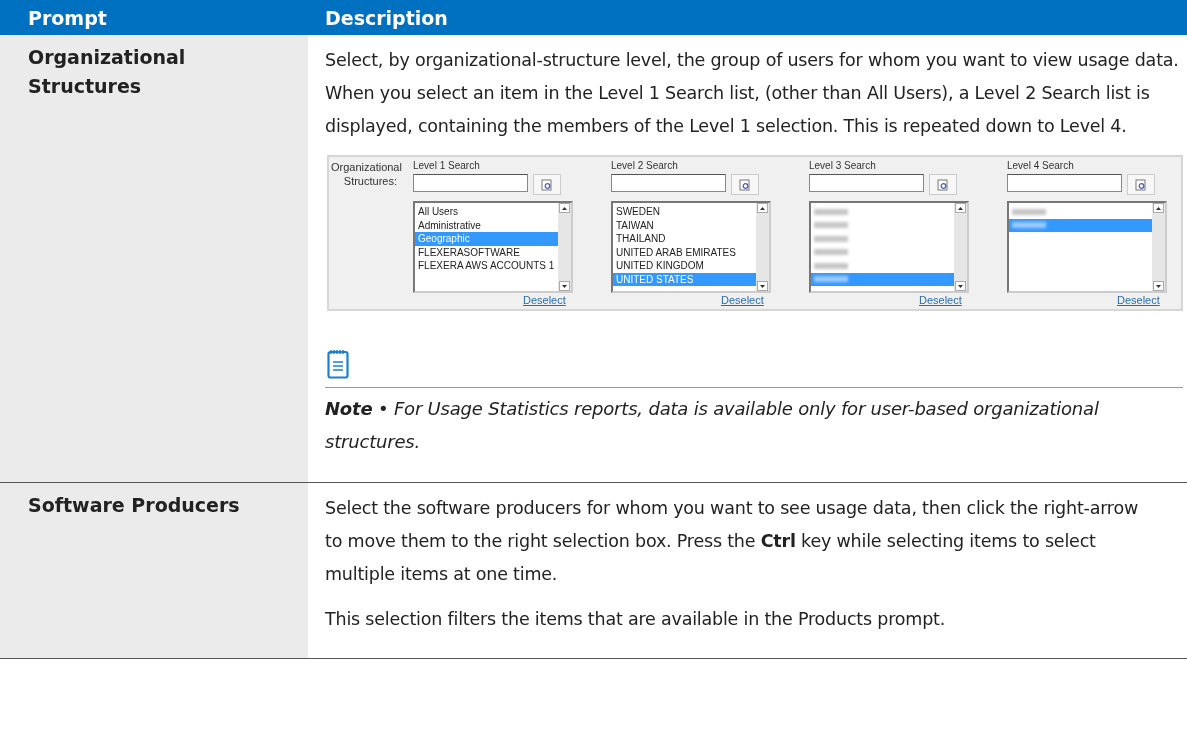  I want to click on level-title: Level 3 Search, so click(843, 166).